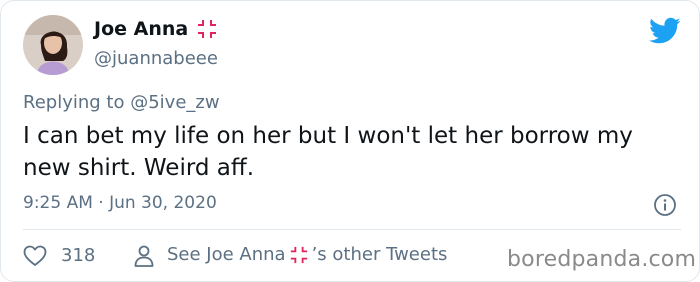  Describe the element at coordinates (120, 203) in the screenshot. I see `tweet-timestamp: 9:25 AM · Jun 30, 2020` at that location.